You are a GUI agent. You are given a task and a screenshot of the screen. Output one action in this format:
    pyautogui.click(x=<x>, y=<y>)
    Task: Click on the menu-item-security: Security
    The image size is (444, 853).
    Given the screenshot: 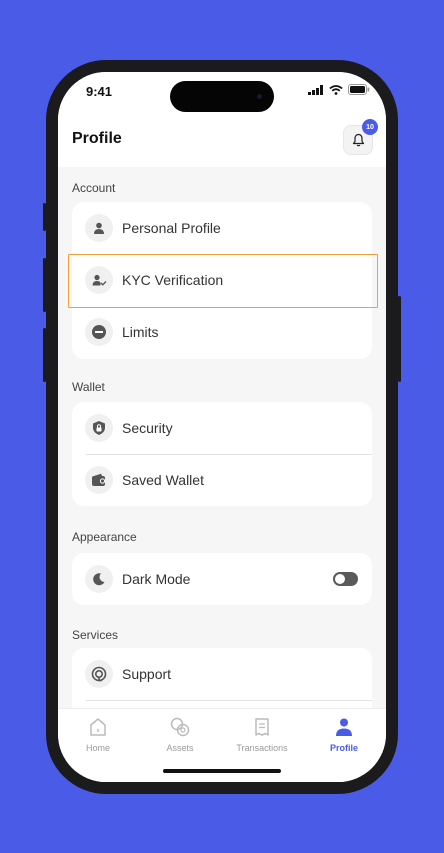 What is the action you would take?
    pyautogui.click(x=222, y=428)
    